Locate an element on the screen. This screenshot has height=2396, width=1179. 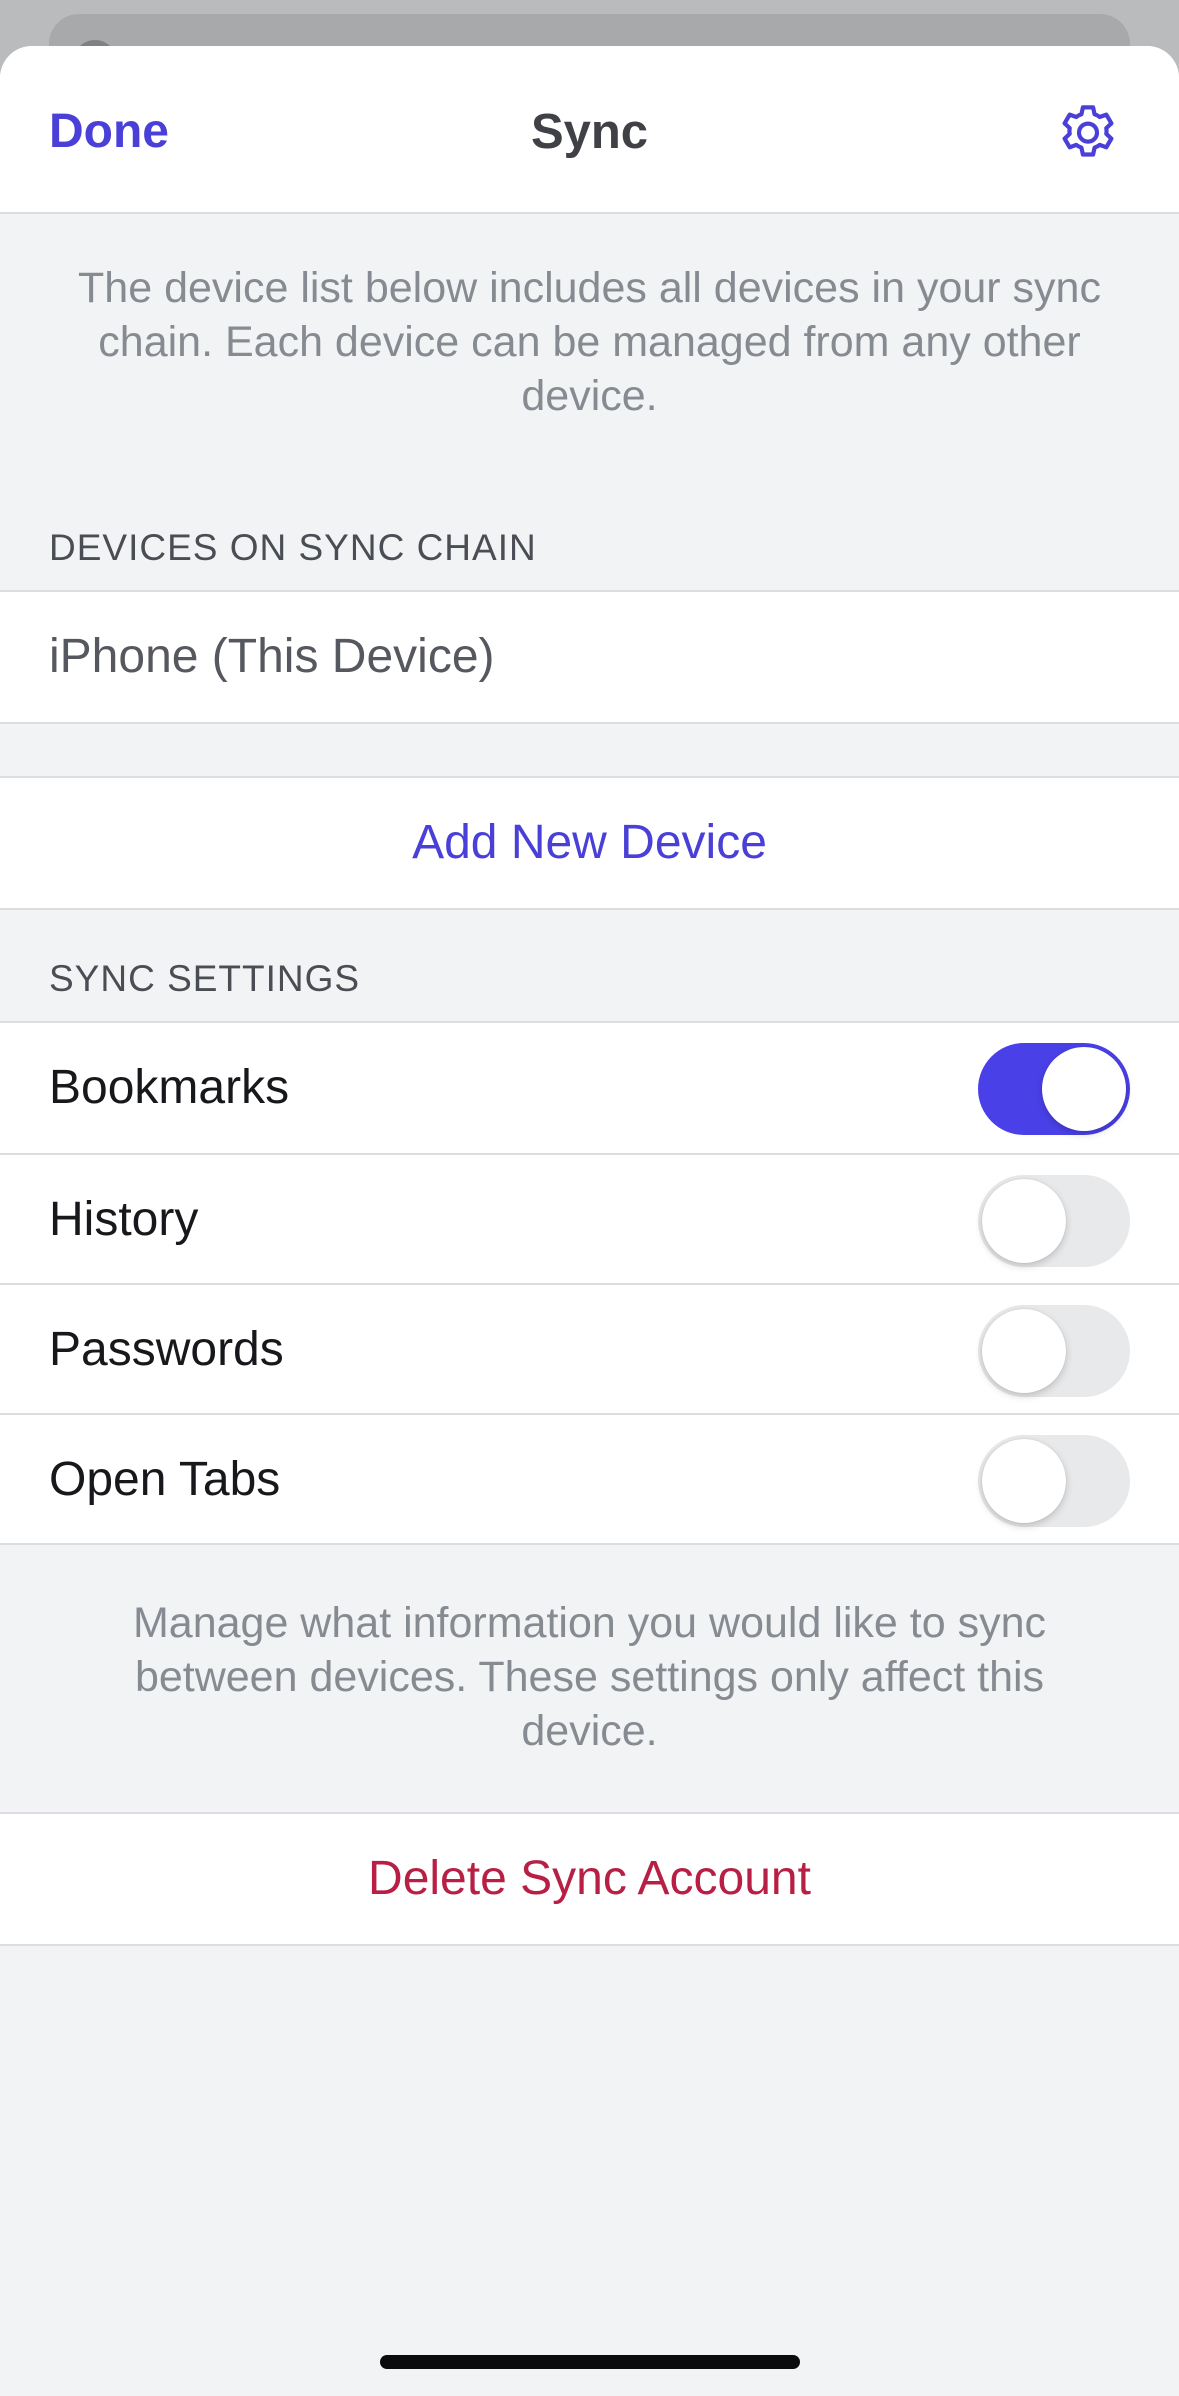
devices-group: iPhone (This Device) is located at coordinates (589, 657).